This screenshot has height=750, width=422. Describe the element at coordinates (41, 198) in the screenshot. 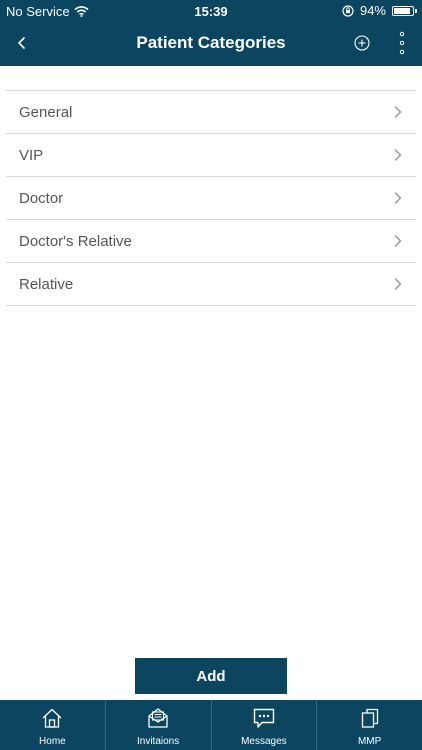

I see `category-label: Doctor` at that location.